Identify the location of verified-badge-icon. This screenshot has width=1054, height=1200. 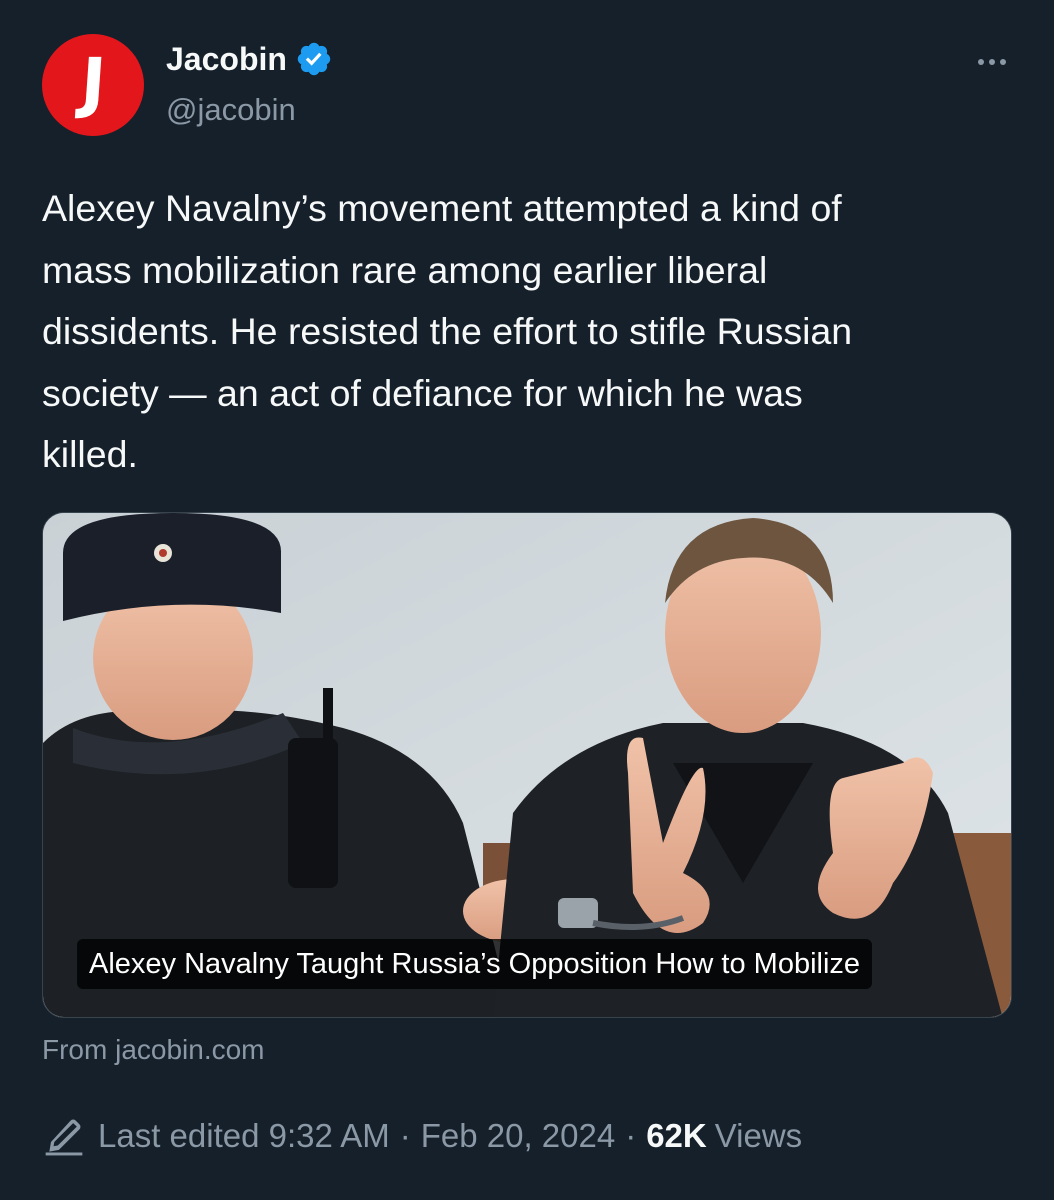
(314, 59).